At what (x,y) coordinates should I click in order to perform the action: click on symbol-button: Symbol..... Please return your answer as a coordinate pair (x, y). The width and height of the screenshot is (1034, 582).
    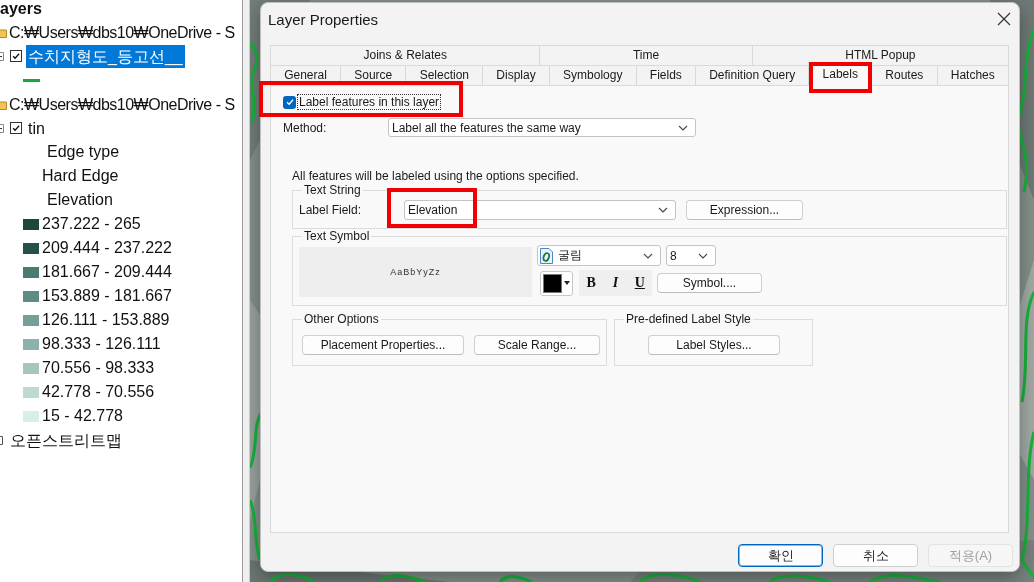
    Looking at the image, I should click on (709, 283).